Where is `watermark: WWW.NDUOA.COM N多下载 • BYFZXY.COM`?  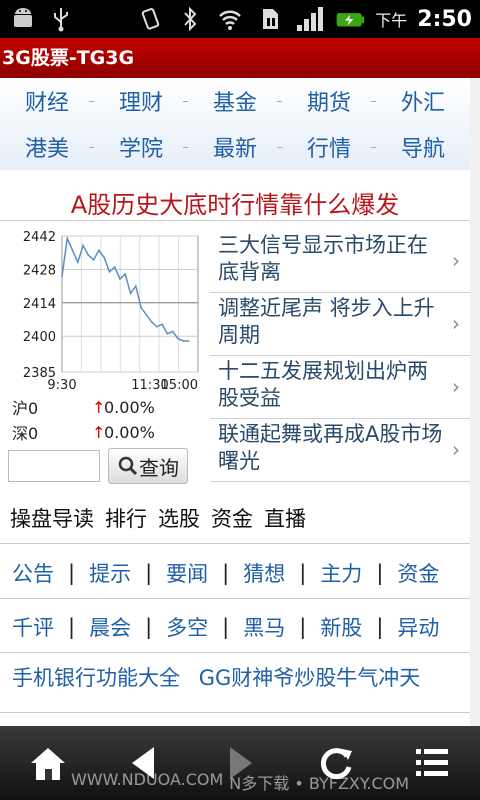 watermark: WWW.NDUOA.COM N多下载 • BYFZXY.COM is located at coordinates (240, 781).